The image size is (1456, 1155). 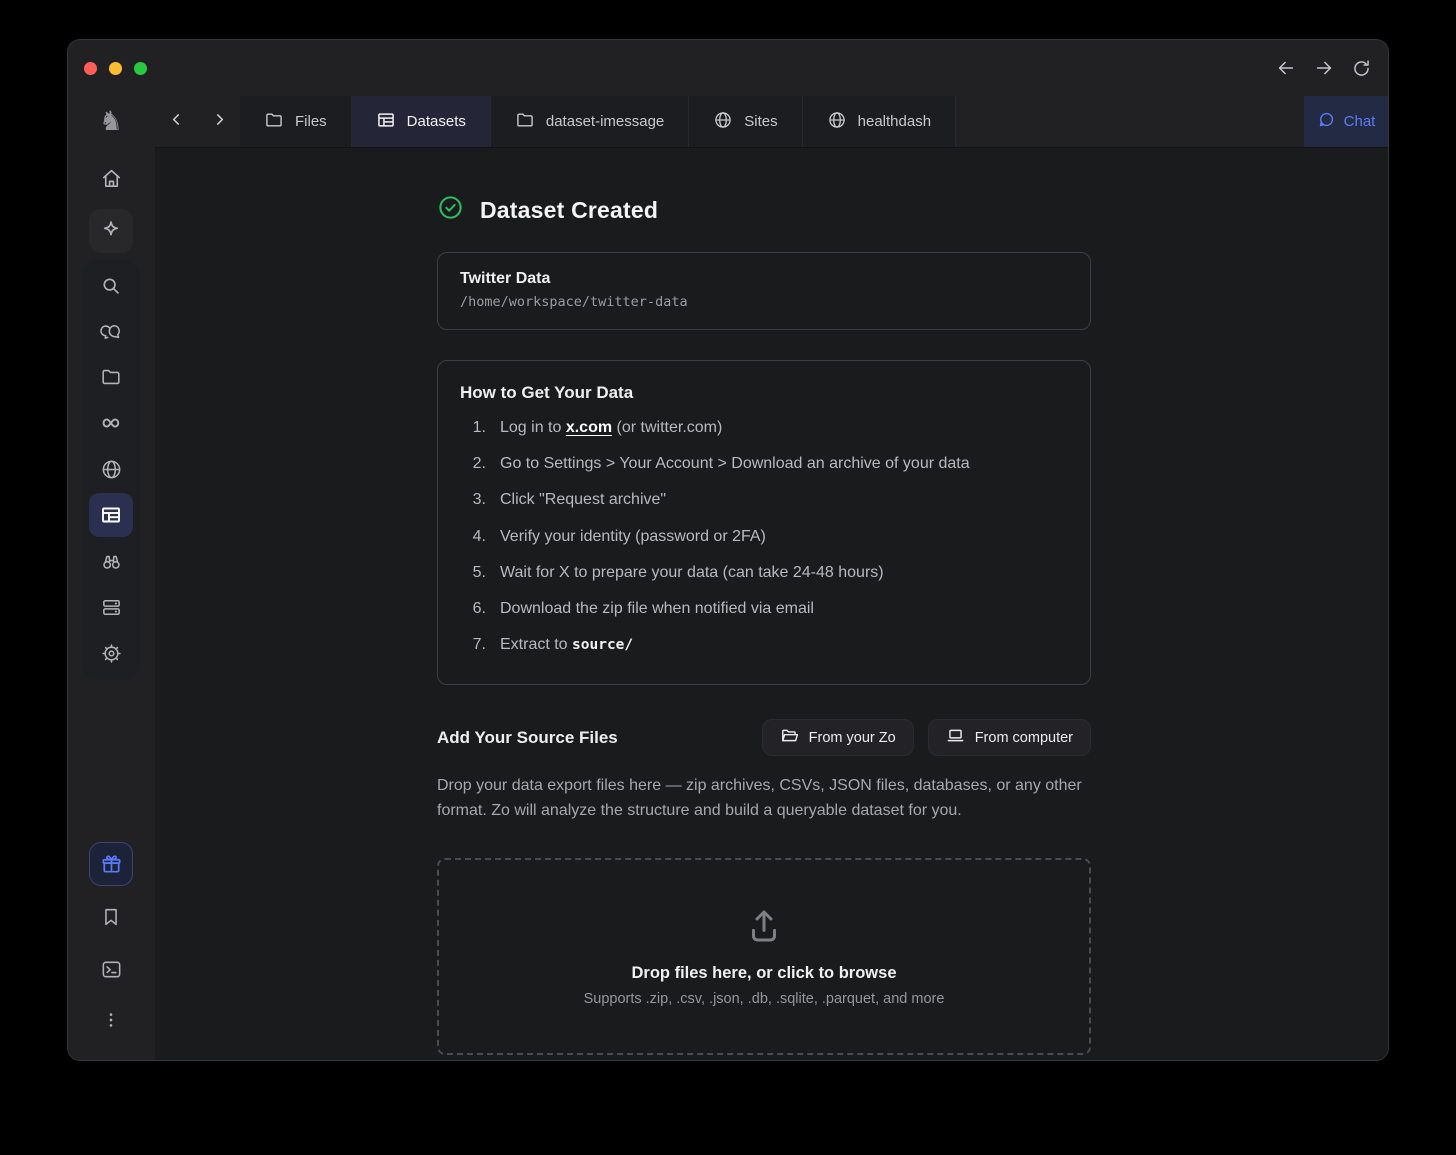 What do you see at coordinates (176, 122) in the screenshot?
I see `tab-back-icon` at bounding box center [176, 122].